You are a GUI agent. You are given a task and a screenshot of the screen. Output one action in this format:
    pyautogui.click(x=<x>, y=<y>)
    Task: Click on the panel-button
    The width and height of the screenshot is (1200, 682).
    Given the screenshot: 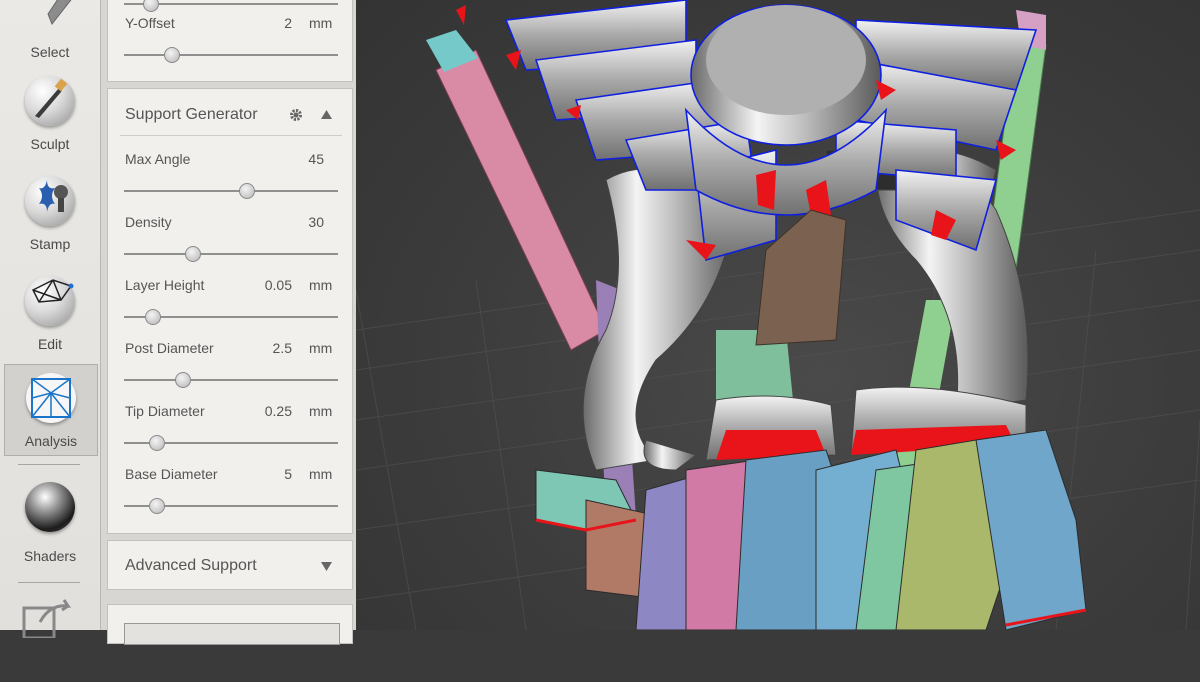 What is the action you would take?
    pyautogui.click(x=232, y=634)
    